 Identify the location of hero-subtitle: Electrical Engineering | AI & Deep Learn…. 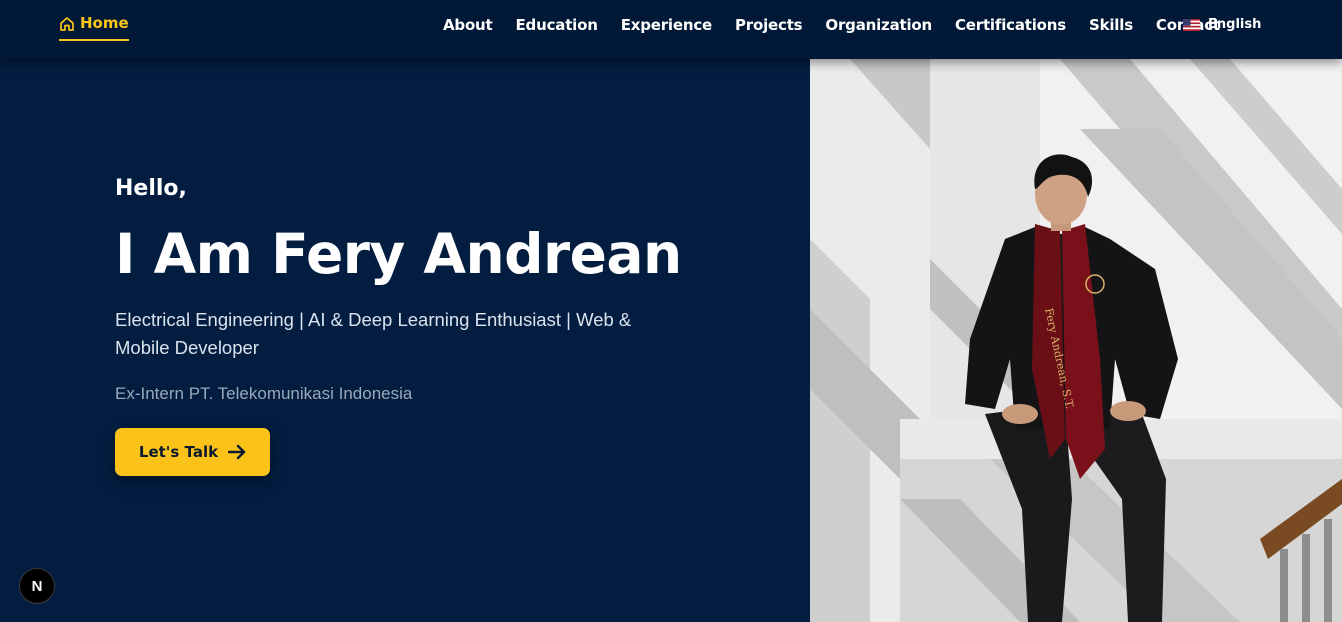
(373, 333).